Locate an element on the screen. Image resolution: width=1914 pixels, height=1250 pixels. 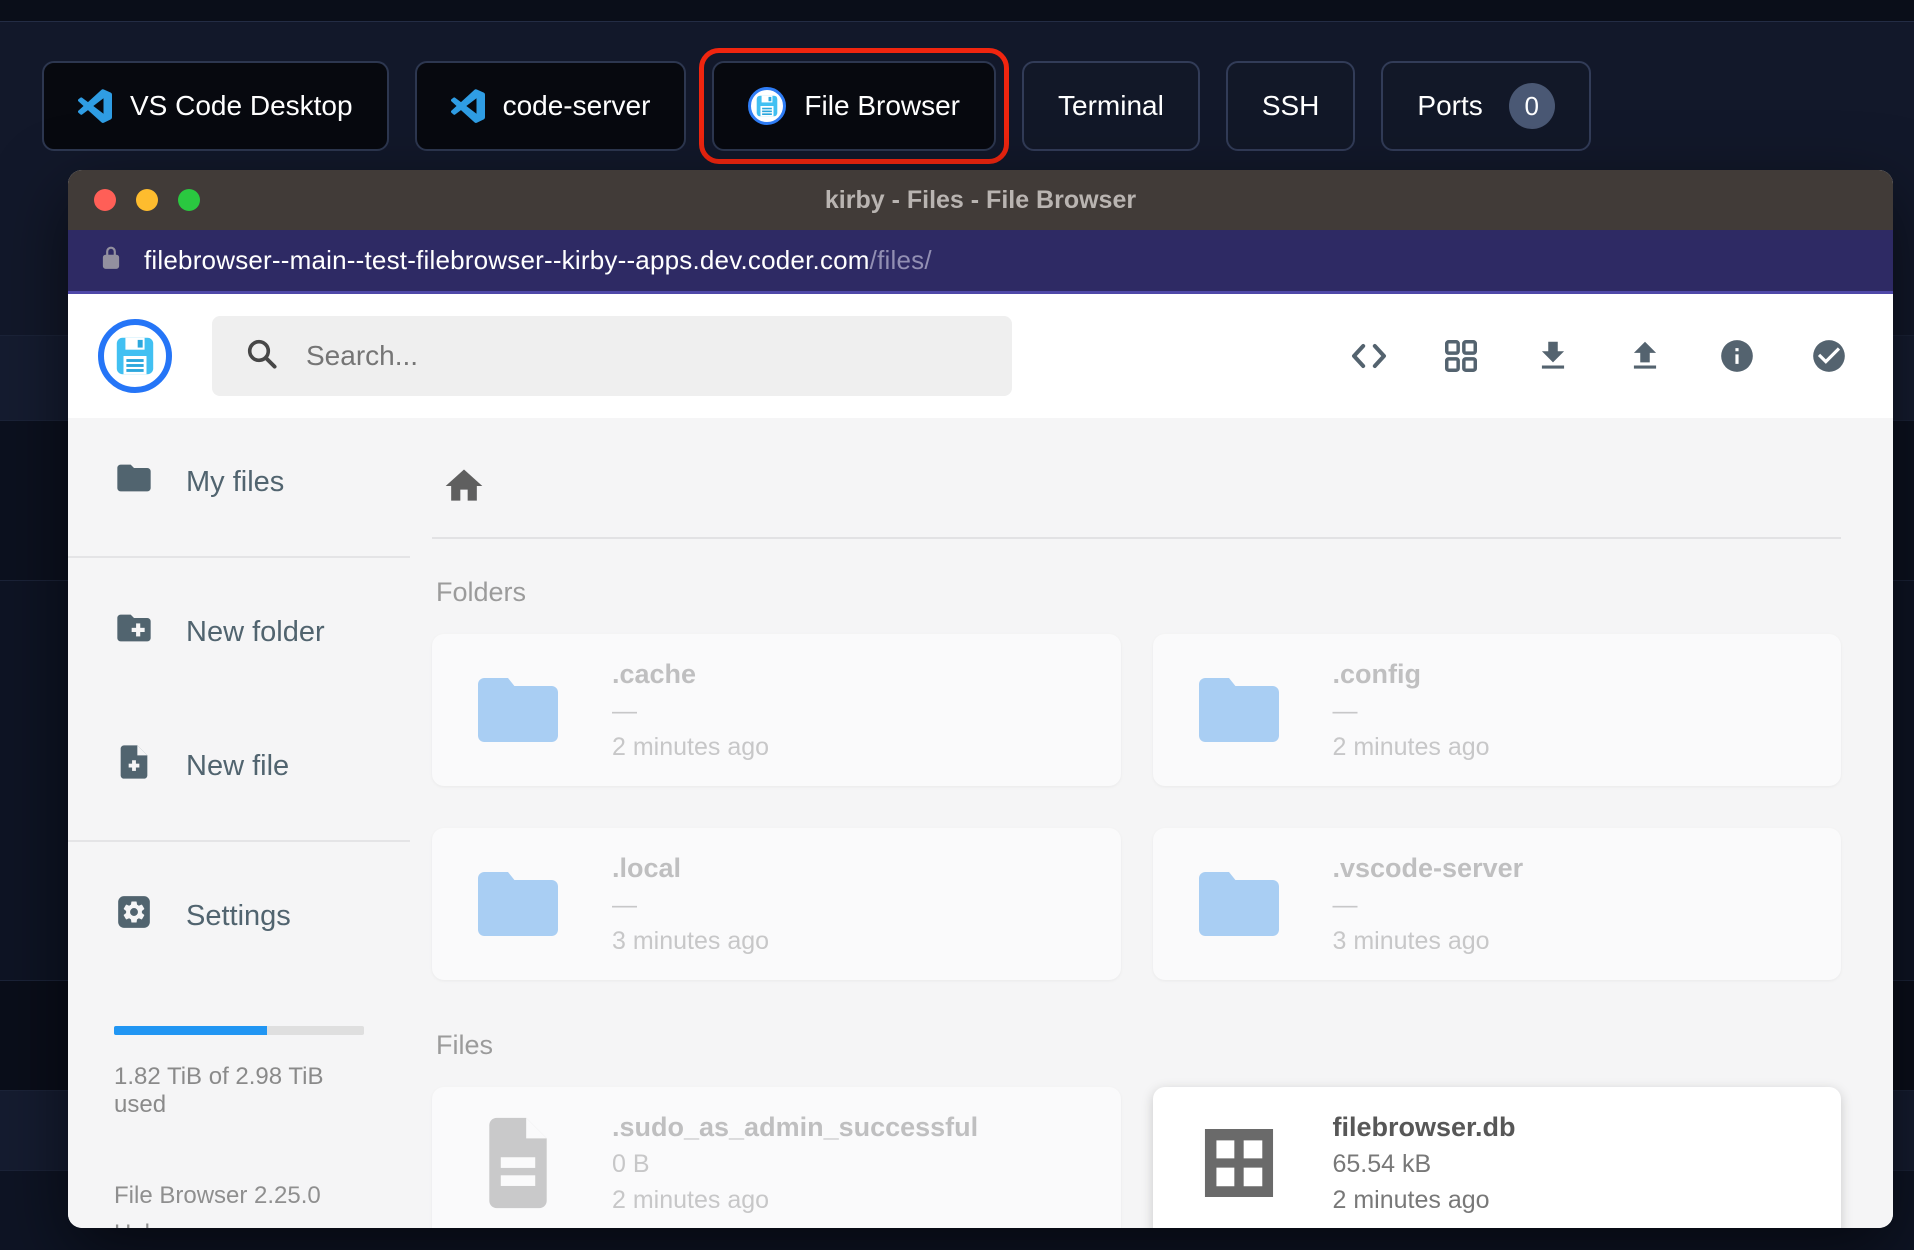
app-button-ports: Ports 0 is located at coordinates (1486, 106).